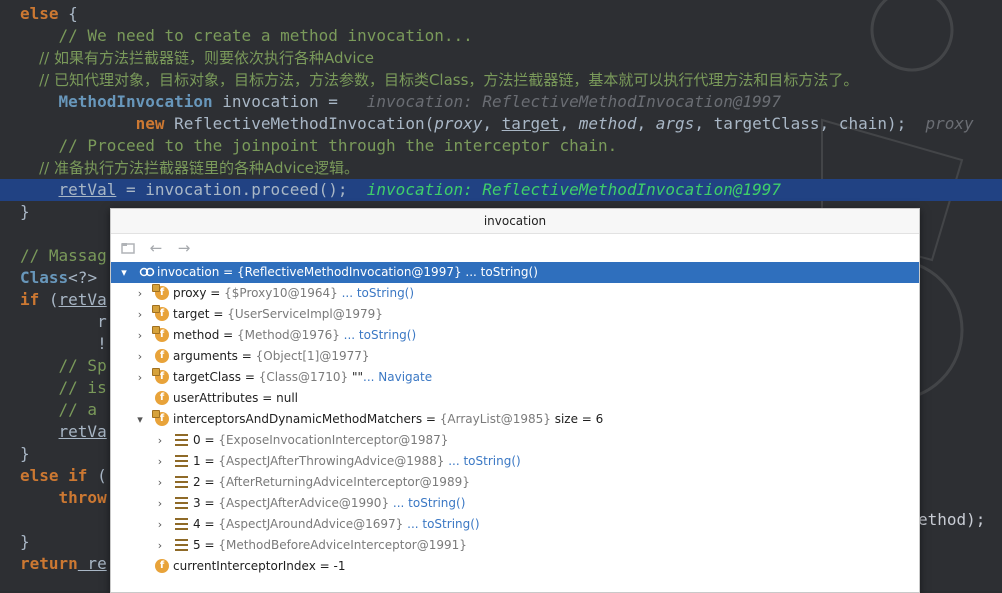 The image size is (1002, 593). Describe the element at coordinates (515, 440) in the screenshot. I see `tree-row: › 0 = {ExposeInvocationInterceptor@1987}` at that location.